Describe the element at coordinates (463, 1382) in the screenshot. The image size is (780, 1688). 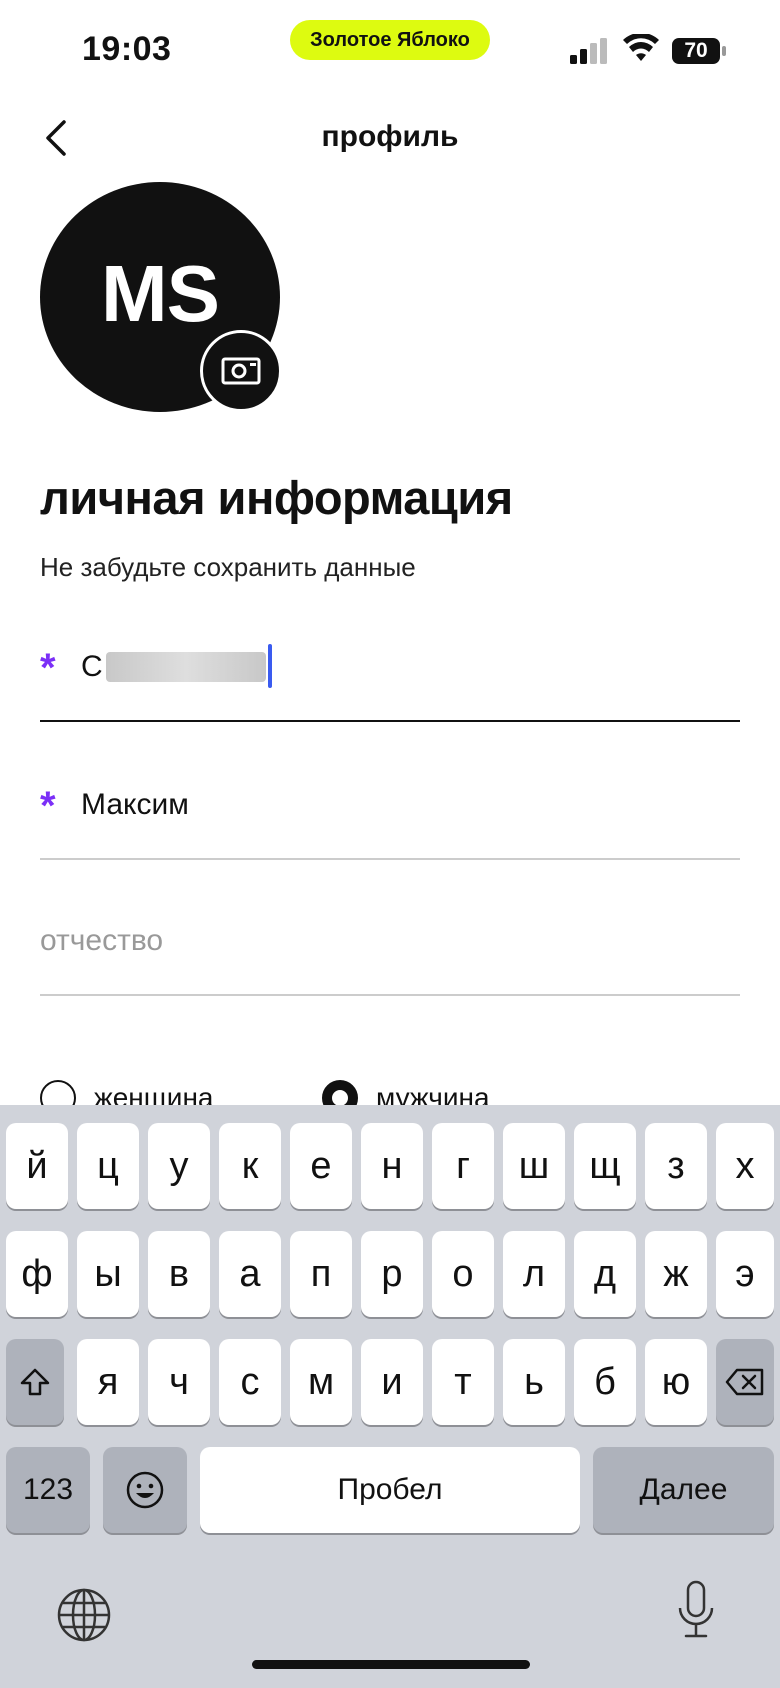
I see `key: т` at that location.